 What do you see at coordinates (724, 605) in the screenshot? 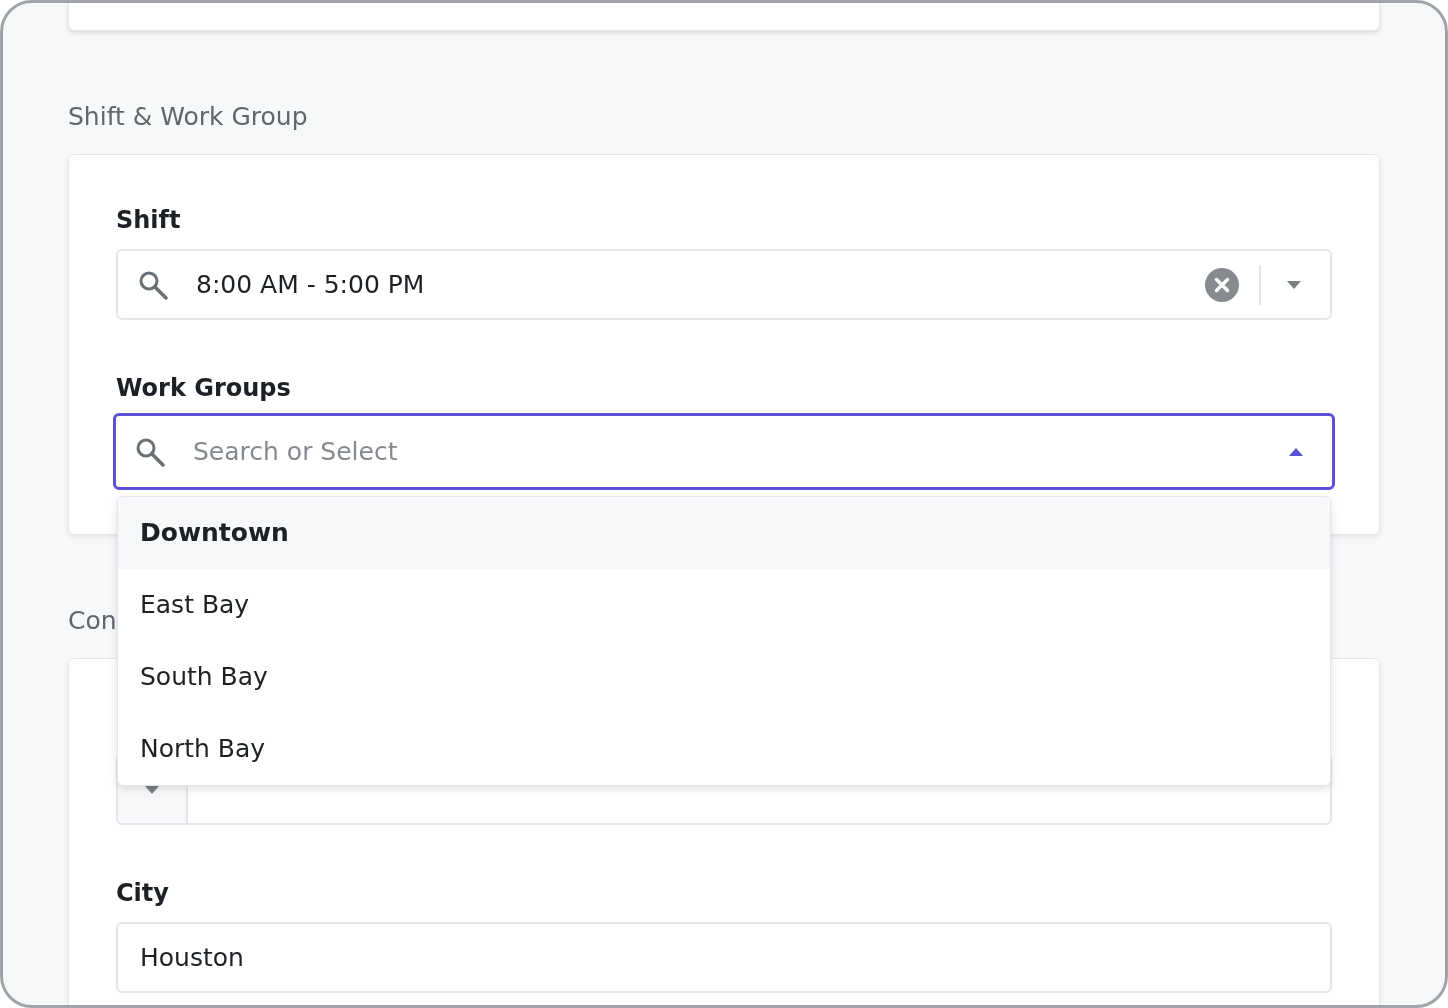
I see `dropdown-option: East Bay` at bounding box center [724, 605].